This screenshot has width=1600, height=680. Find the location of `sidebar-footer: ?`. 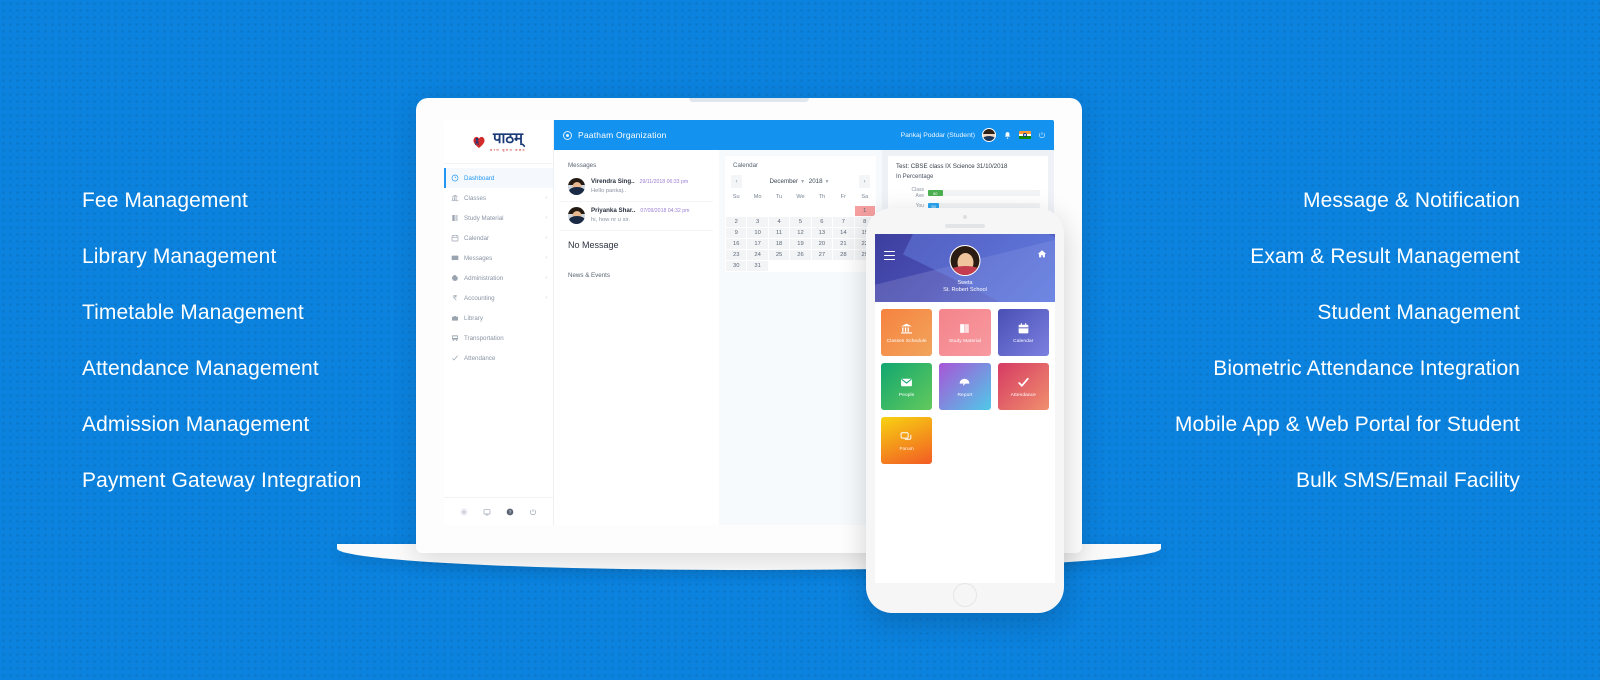

sidebar-footer: ? is located at coordinates (498, 511).